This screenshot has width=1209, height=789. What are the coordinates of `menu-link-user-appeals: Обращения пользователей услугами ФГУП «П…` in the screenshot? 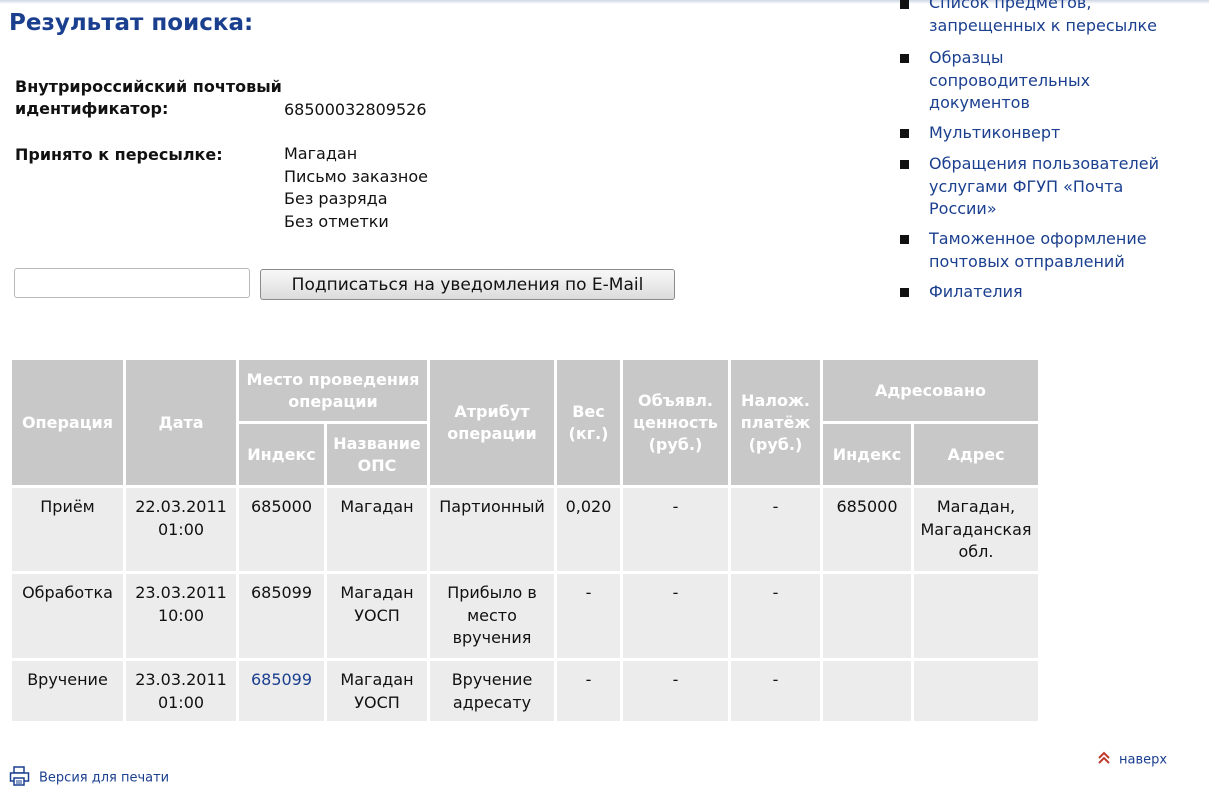 It's located at (1060, 187).